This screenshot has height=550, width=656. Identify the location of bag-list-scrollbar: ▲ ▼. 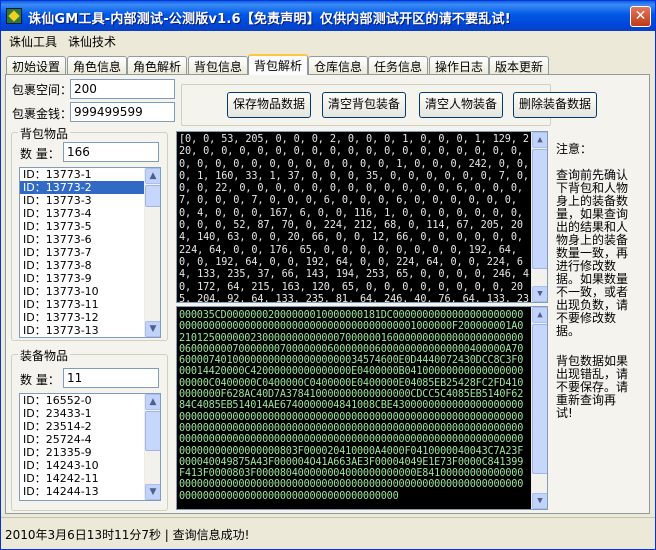
(152, 252).